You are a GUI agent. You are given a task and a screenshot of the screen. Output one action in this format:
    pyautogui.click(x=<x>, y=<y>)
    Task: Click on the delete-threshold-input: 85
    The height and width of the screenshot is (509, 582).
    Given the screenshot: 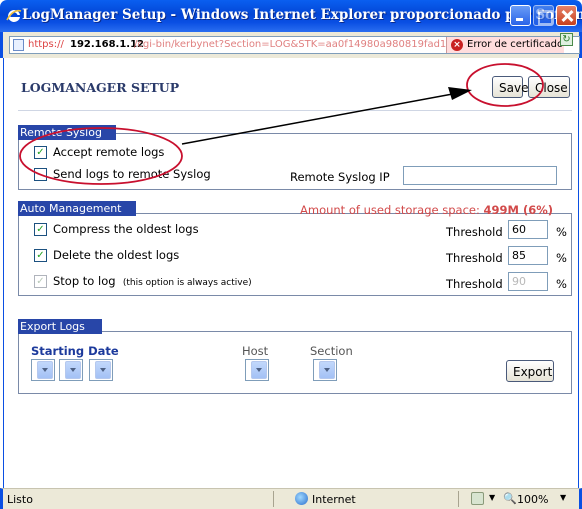 What is the action you would take?
    pyautogui.click(x=528, y=255)
    